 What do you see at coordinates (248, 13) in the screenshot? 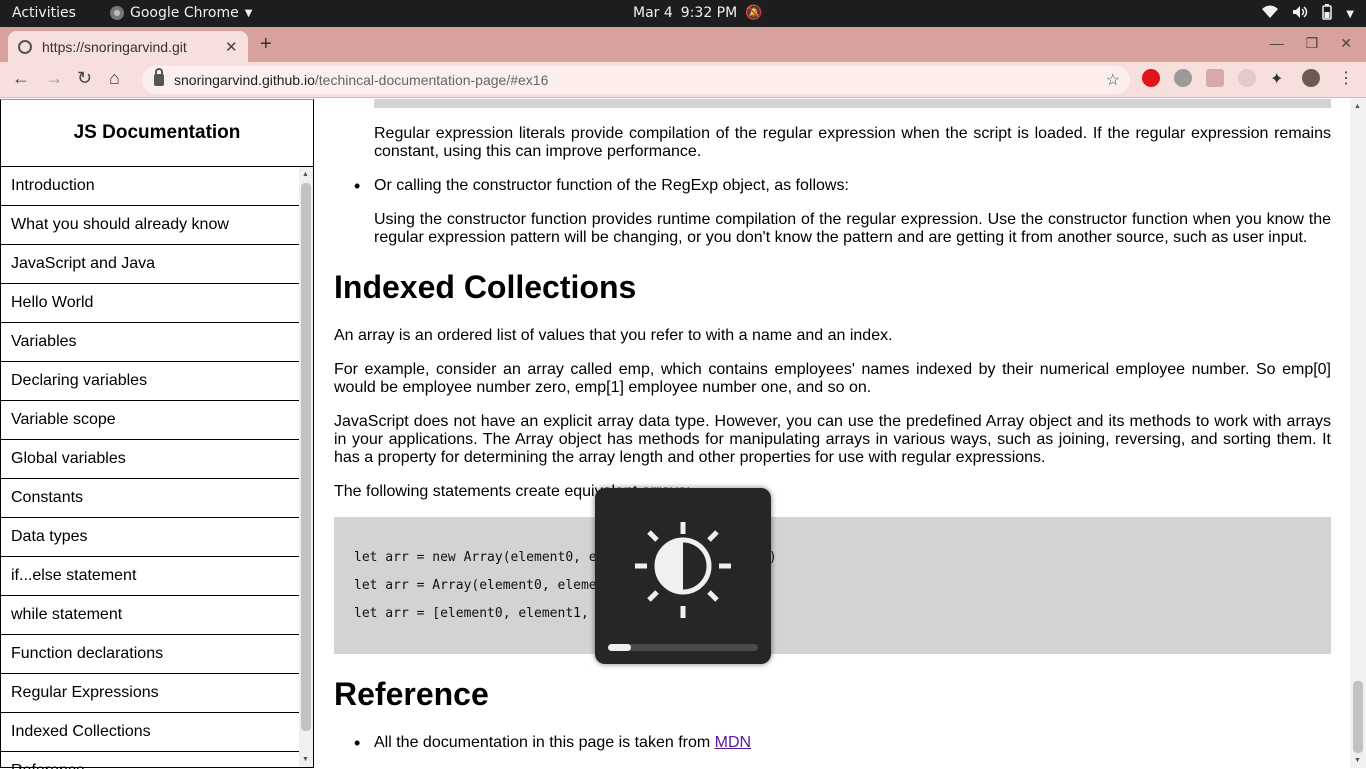
I see `dropdown-caret-icon: ▼` at bounding box center [248, 13].